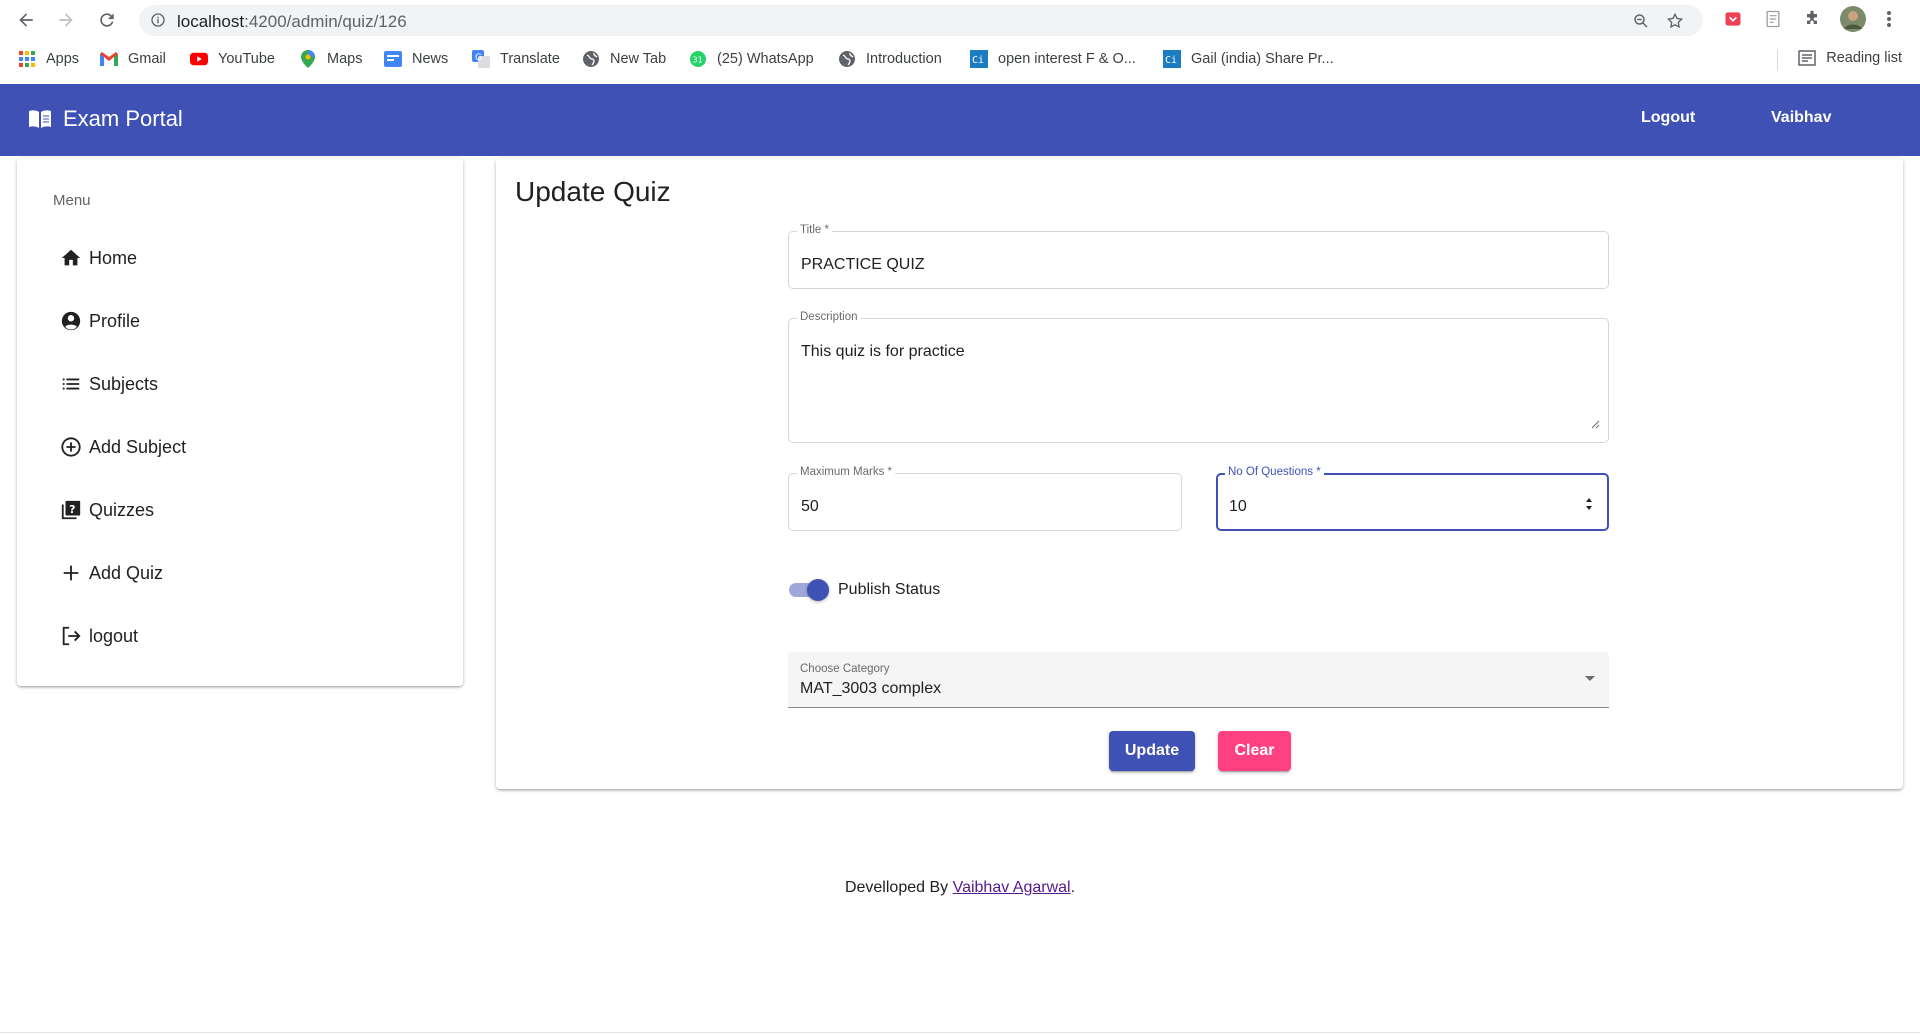 The image size is (1920, 1035). What do you see at coordinates (1198, 256) in the screenshot?
I see `title-field: Title * PRACTICE QUIZ` at bounding box center [1198, 256].